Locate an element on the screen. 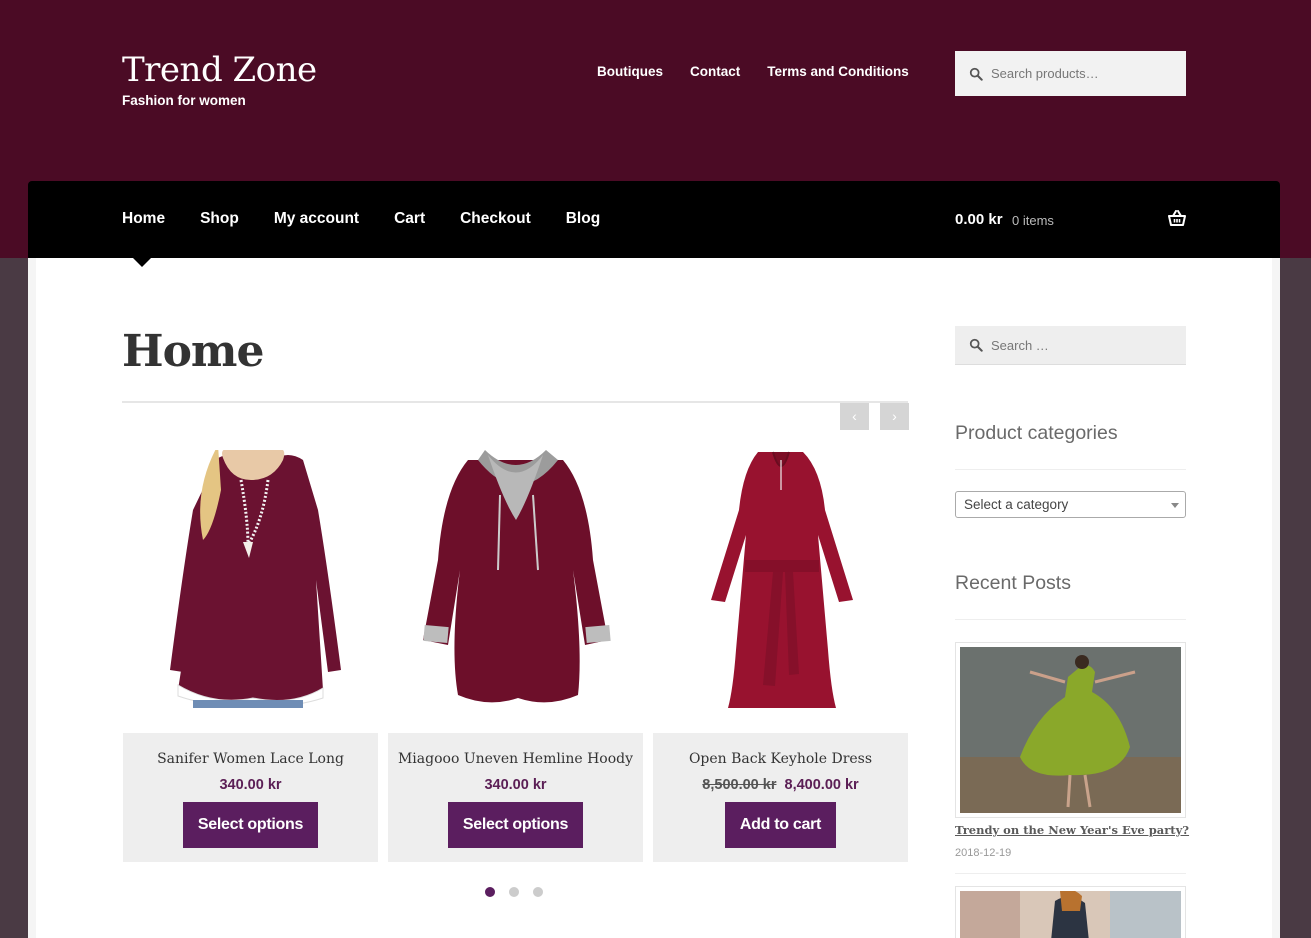 The height and width of the screenshot is (938, 1311). nav-cart: Cart is located at coordinates (409, 219).